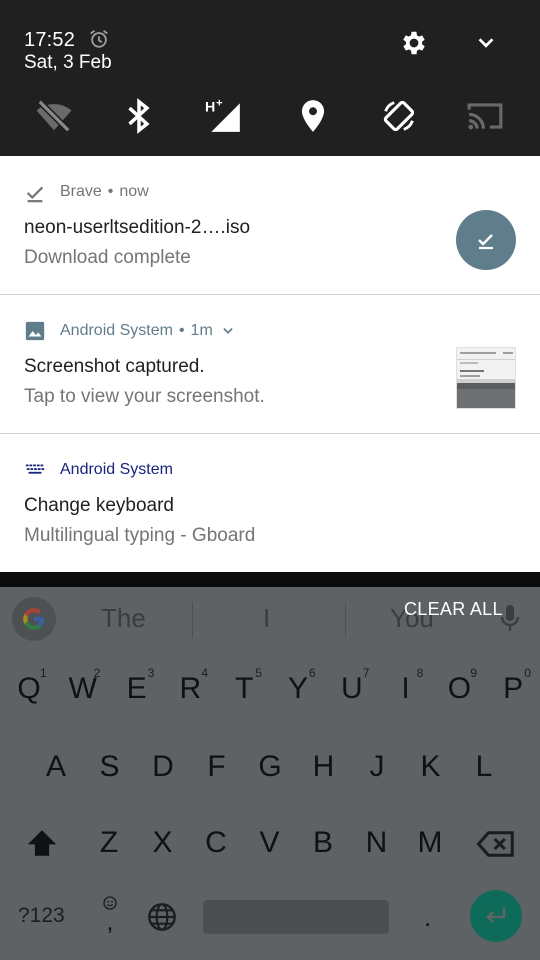 This screenshot has width=540, height=960. What do you see at coordinates (43, 673) in the screenshot?
I see `key-hint-number: 1` at bounding box center [43, 673].